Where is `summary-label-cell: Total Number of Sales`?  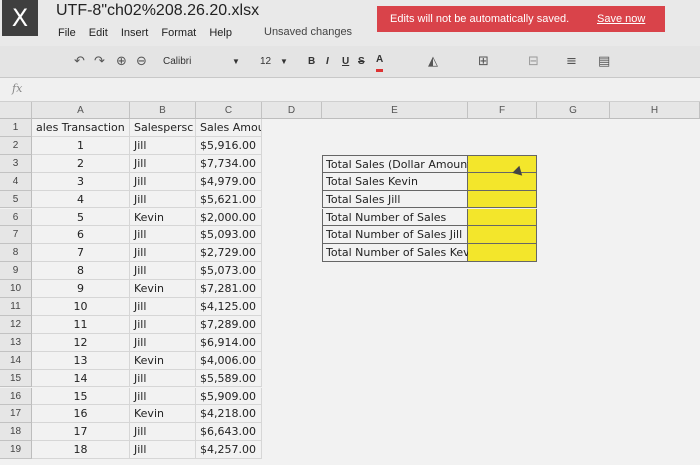 summary-label-cell: Total Number of Sales is located at coordinates (395, 217).